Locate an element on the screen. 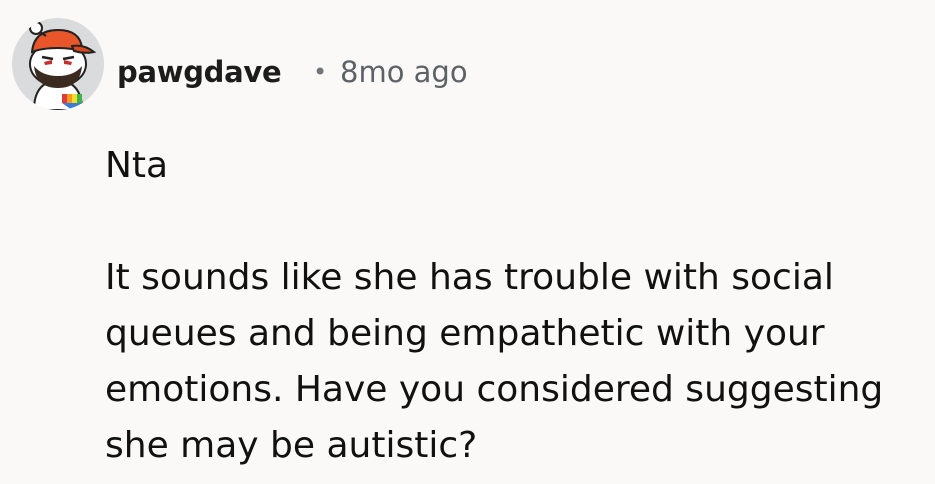 This screenshot has width=935, height=484. comment-paragraph: Nta is located at coordinates (137, 165).